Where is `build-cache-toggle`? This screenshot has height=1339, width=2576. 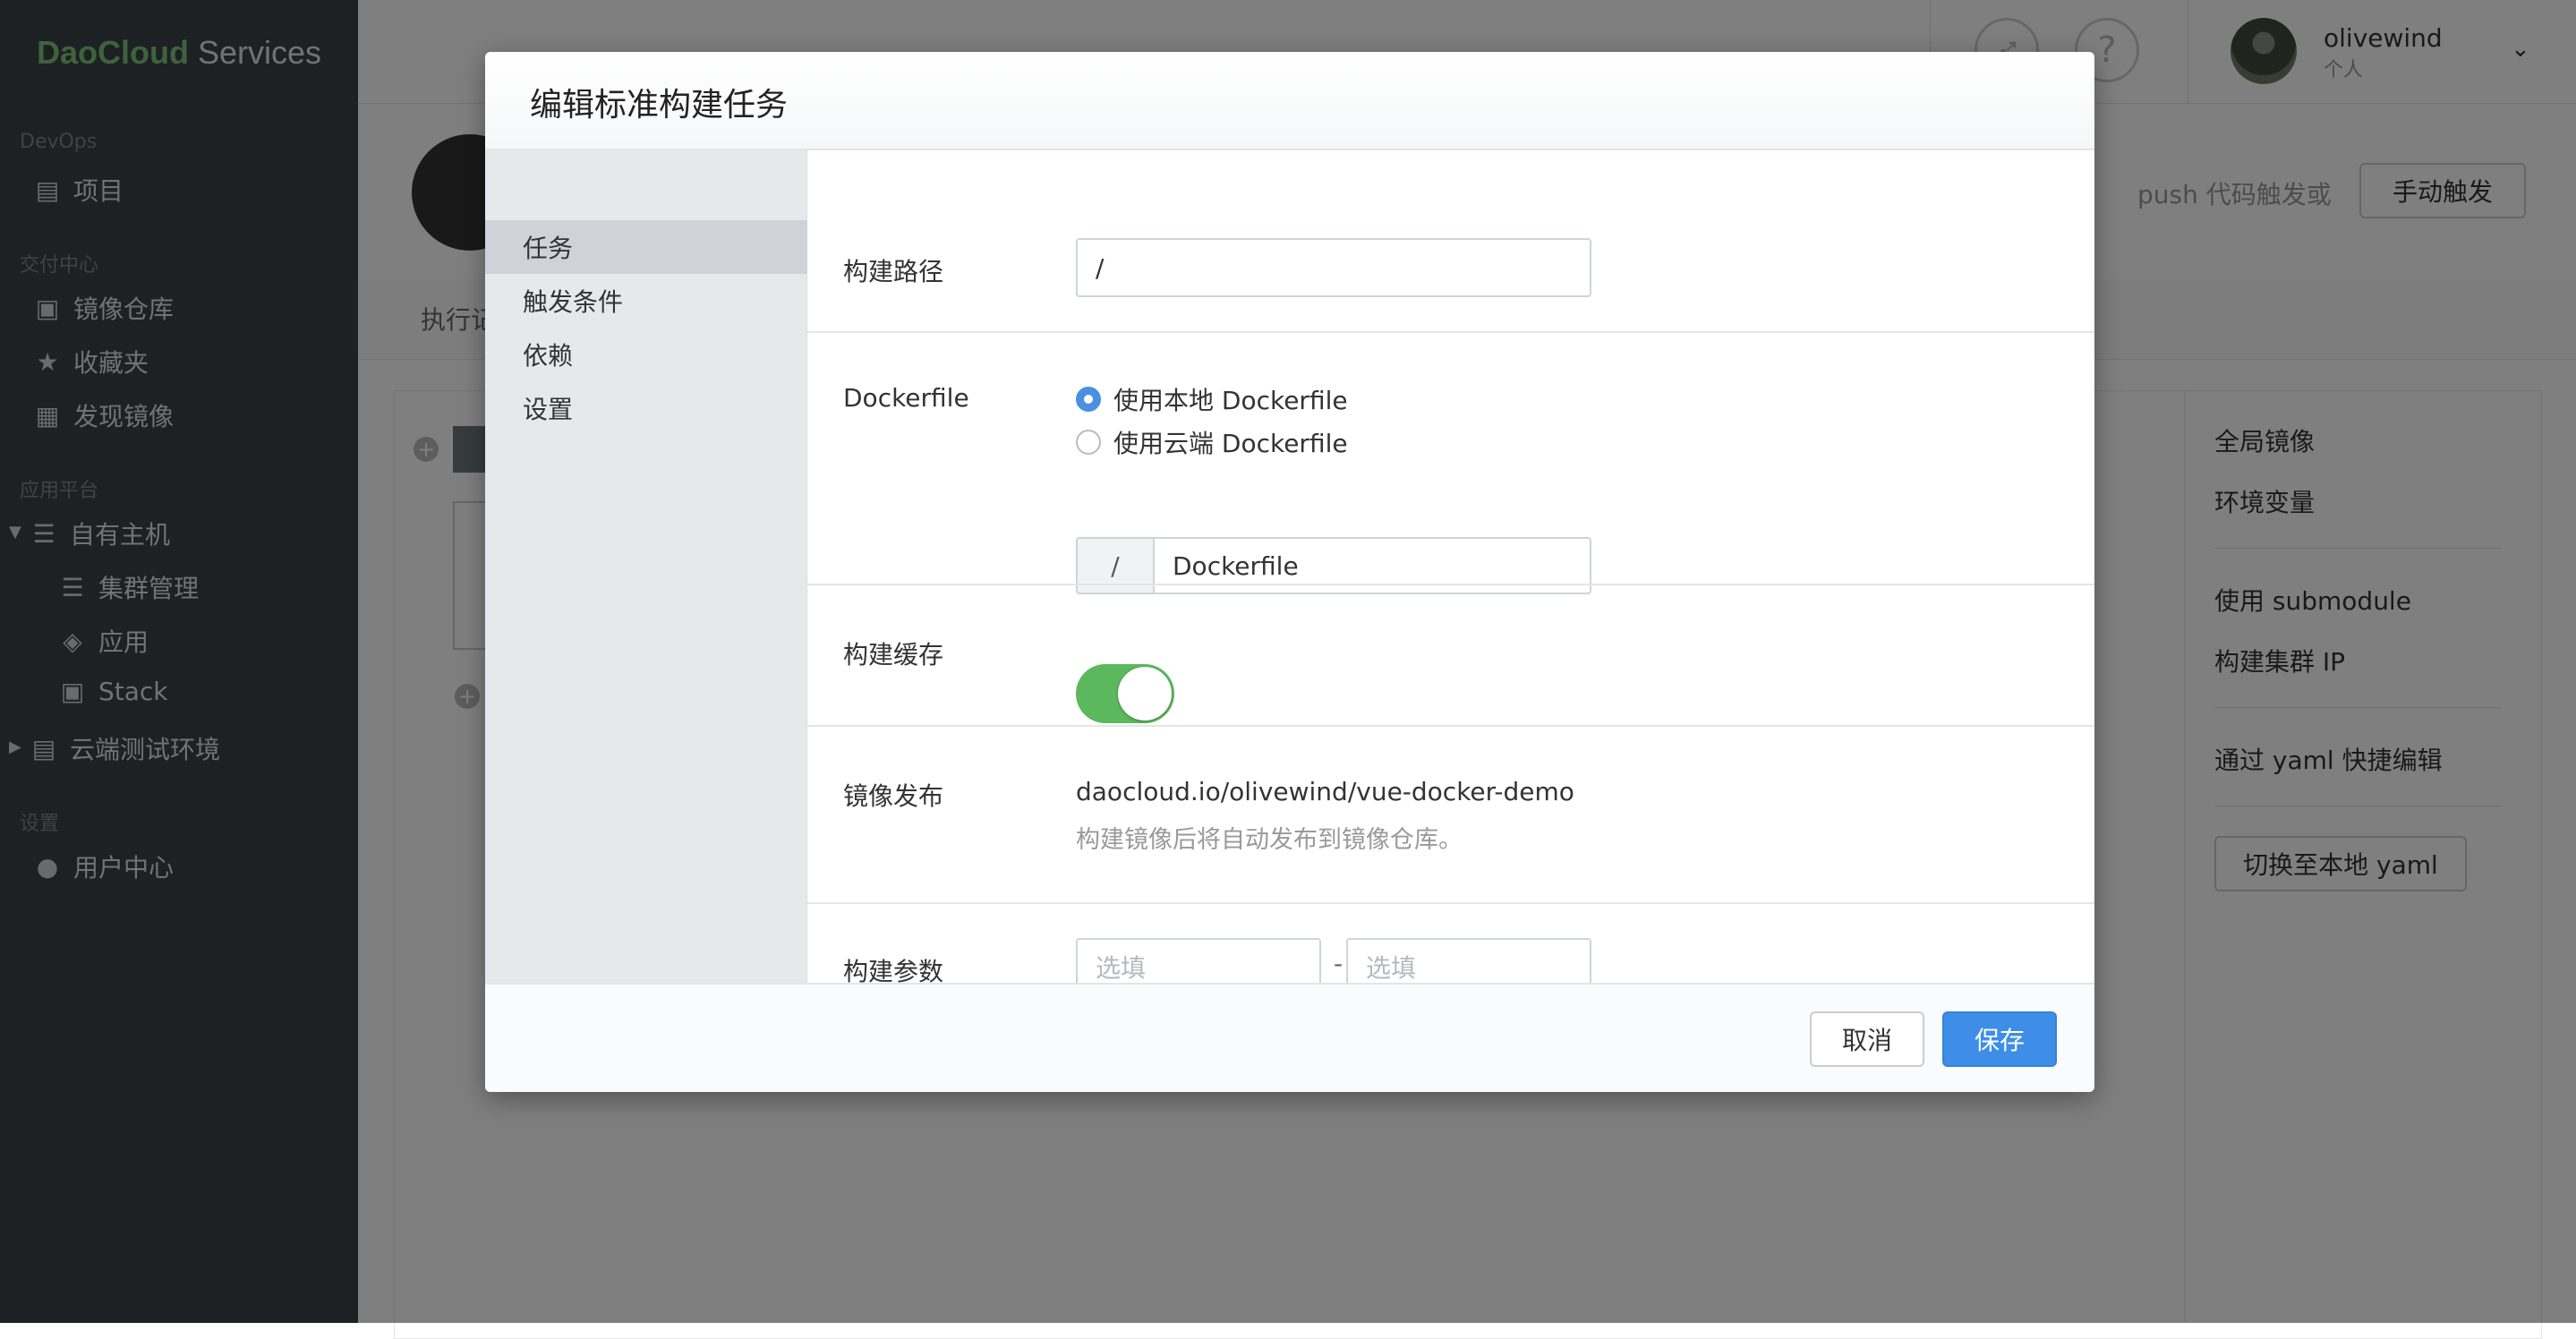 build-cache-toggle is located at coordinates (1125, 693).